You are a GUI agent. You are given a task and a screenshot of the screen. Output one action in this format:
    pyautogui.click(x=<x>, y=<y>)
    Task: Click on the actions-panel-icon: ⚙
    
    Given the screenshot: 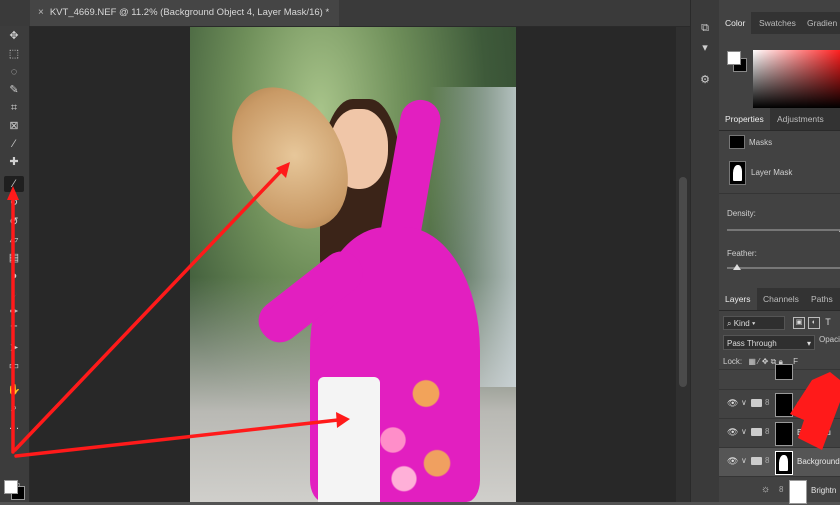 What is the action you would take?
    pyautogui.click(x=705, y=80)
    